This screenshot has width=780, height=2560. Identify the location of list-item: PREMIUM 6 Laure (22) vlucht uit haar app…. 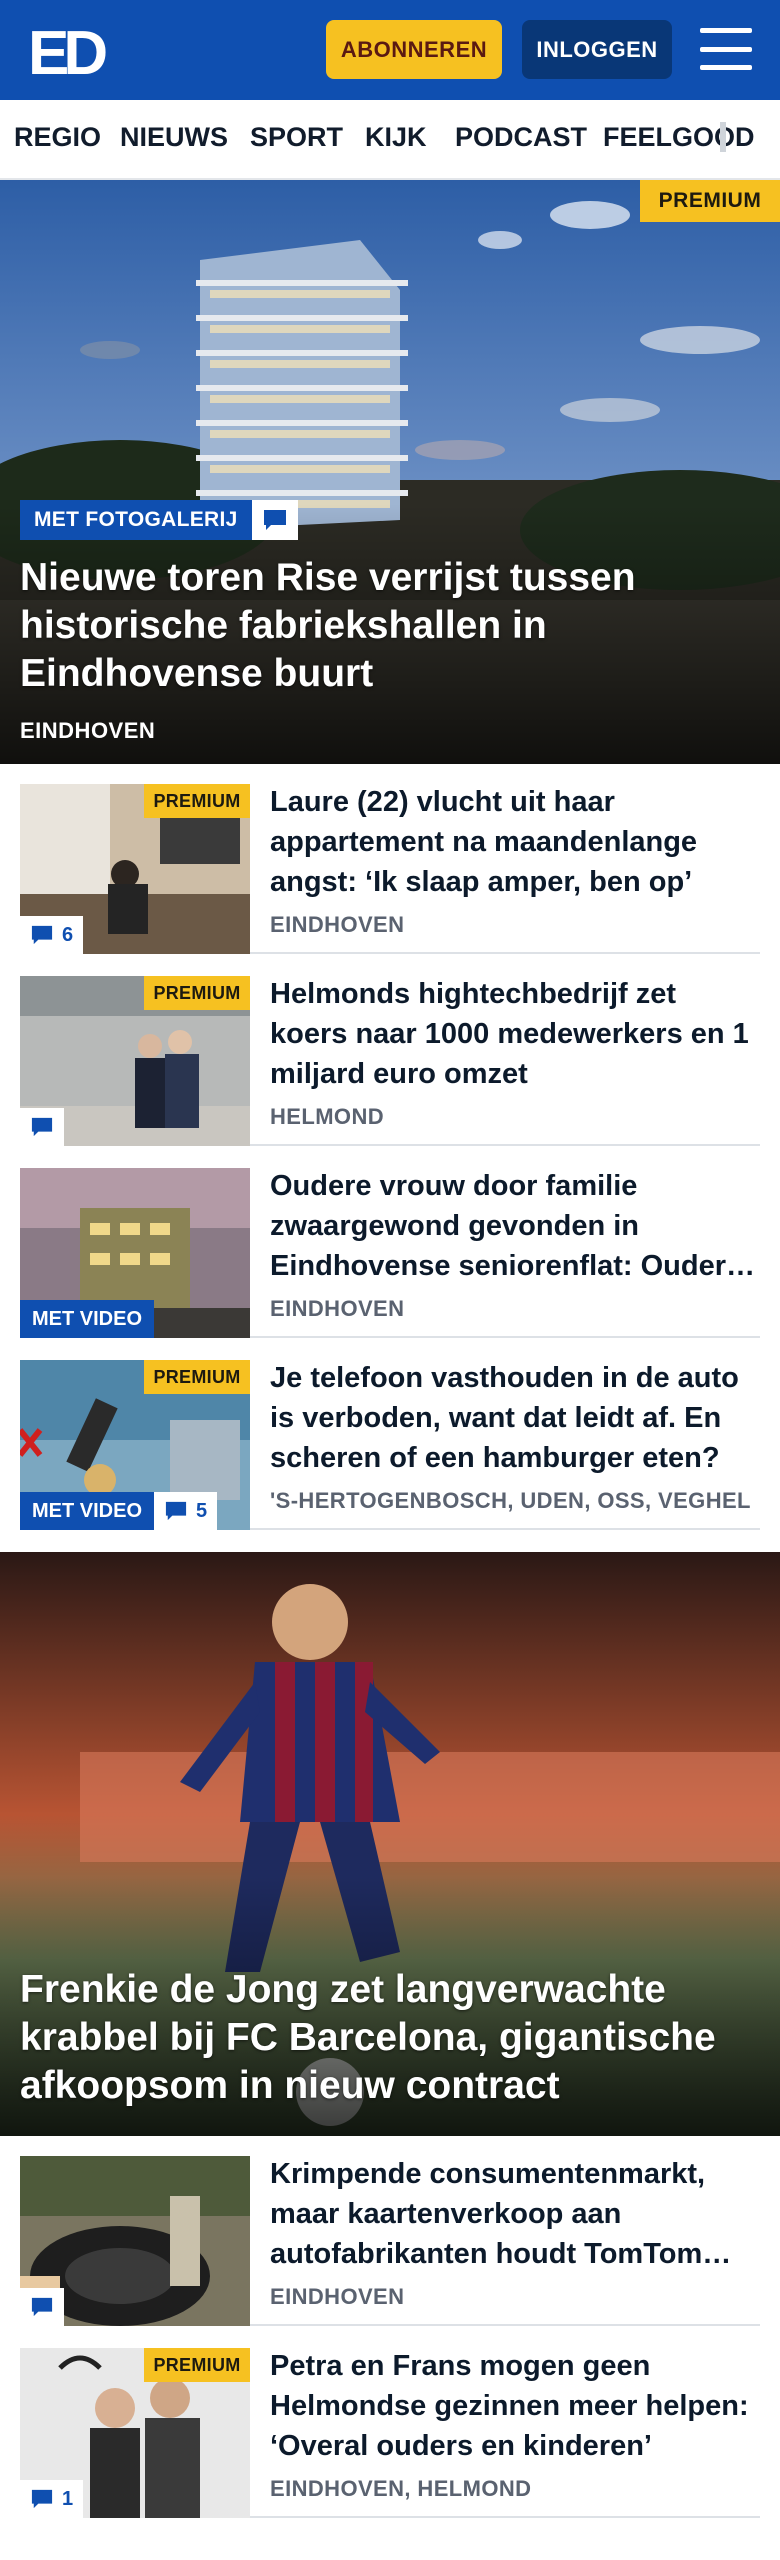
(390, 859).